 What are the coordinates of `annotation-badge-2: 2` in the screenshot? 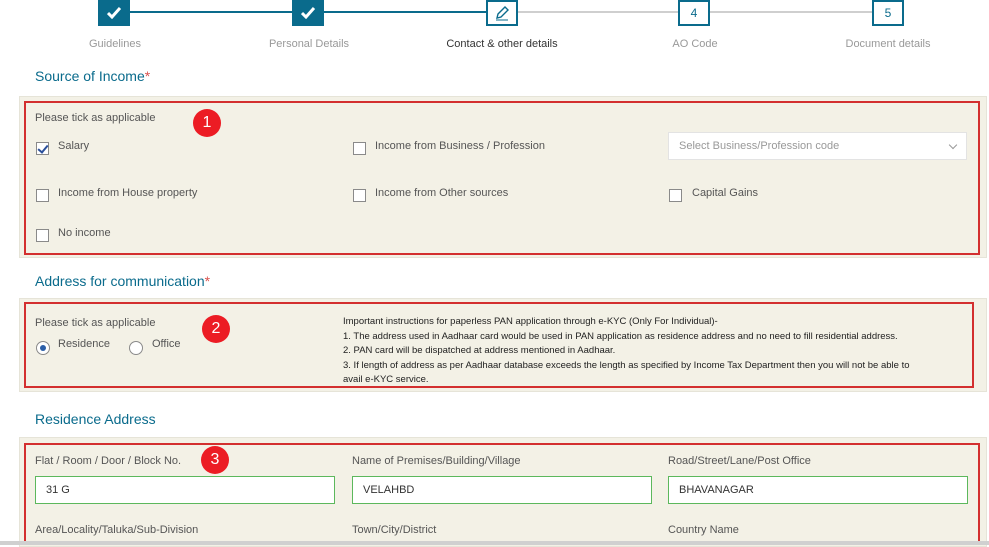 It's located at (216, 329).